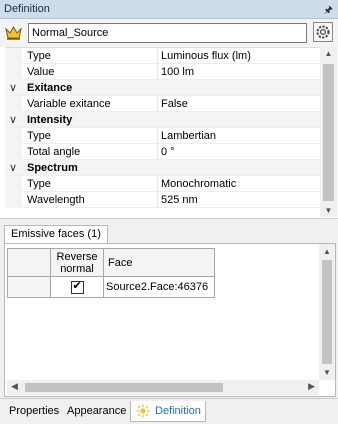 Image resolution: width=338 pixels, height=424 pixels. What do you see at coordinates (69, 104) in the screenshot?
I see `property-name: Variable exitance` at bounding box center [69, 104].